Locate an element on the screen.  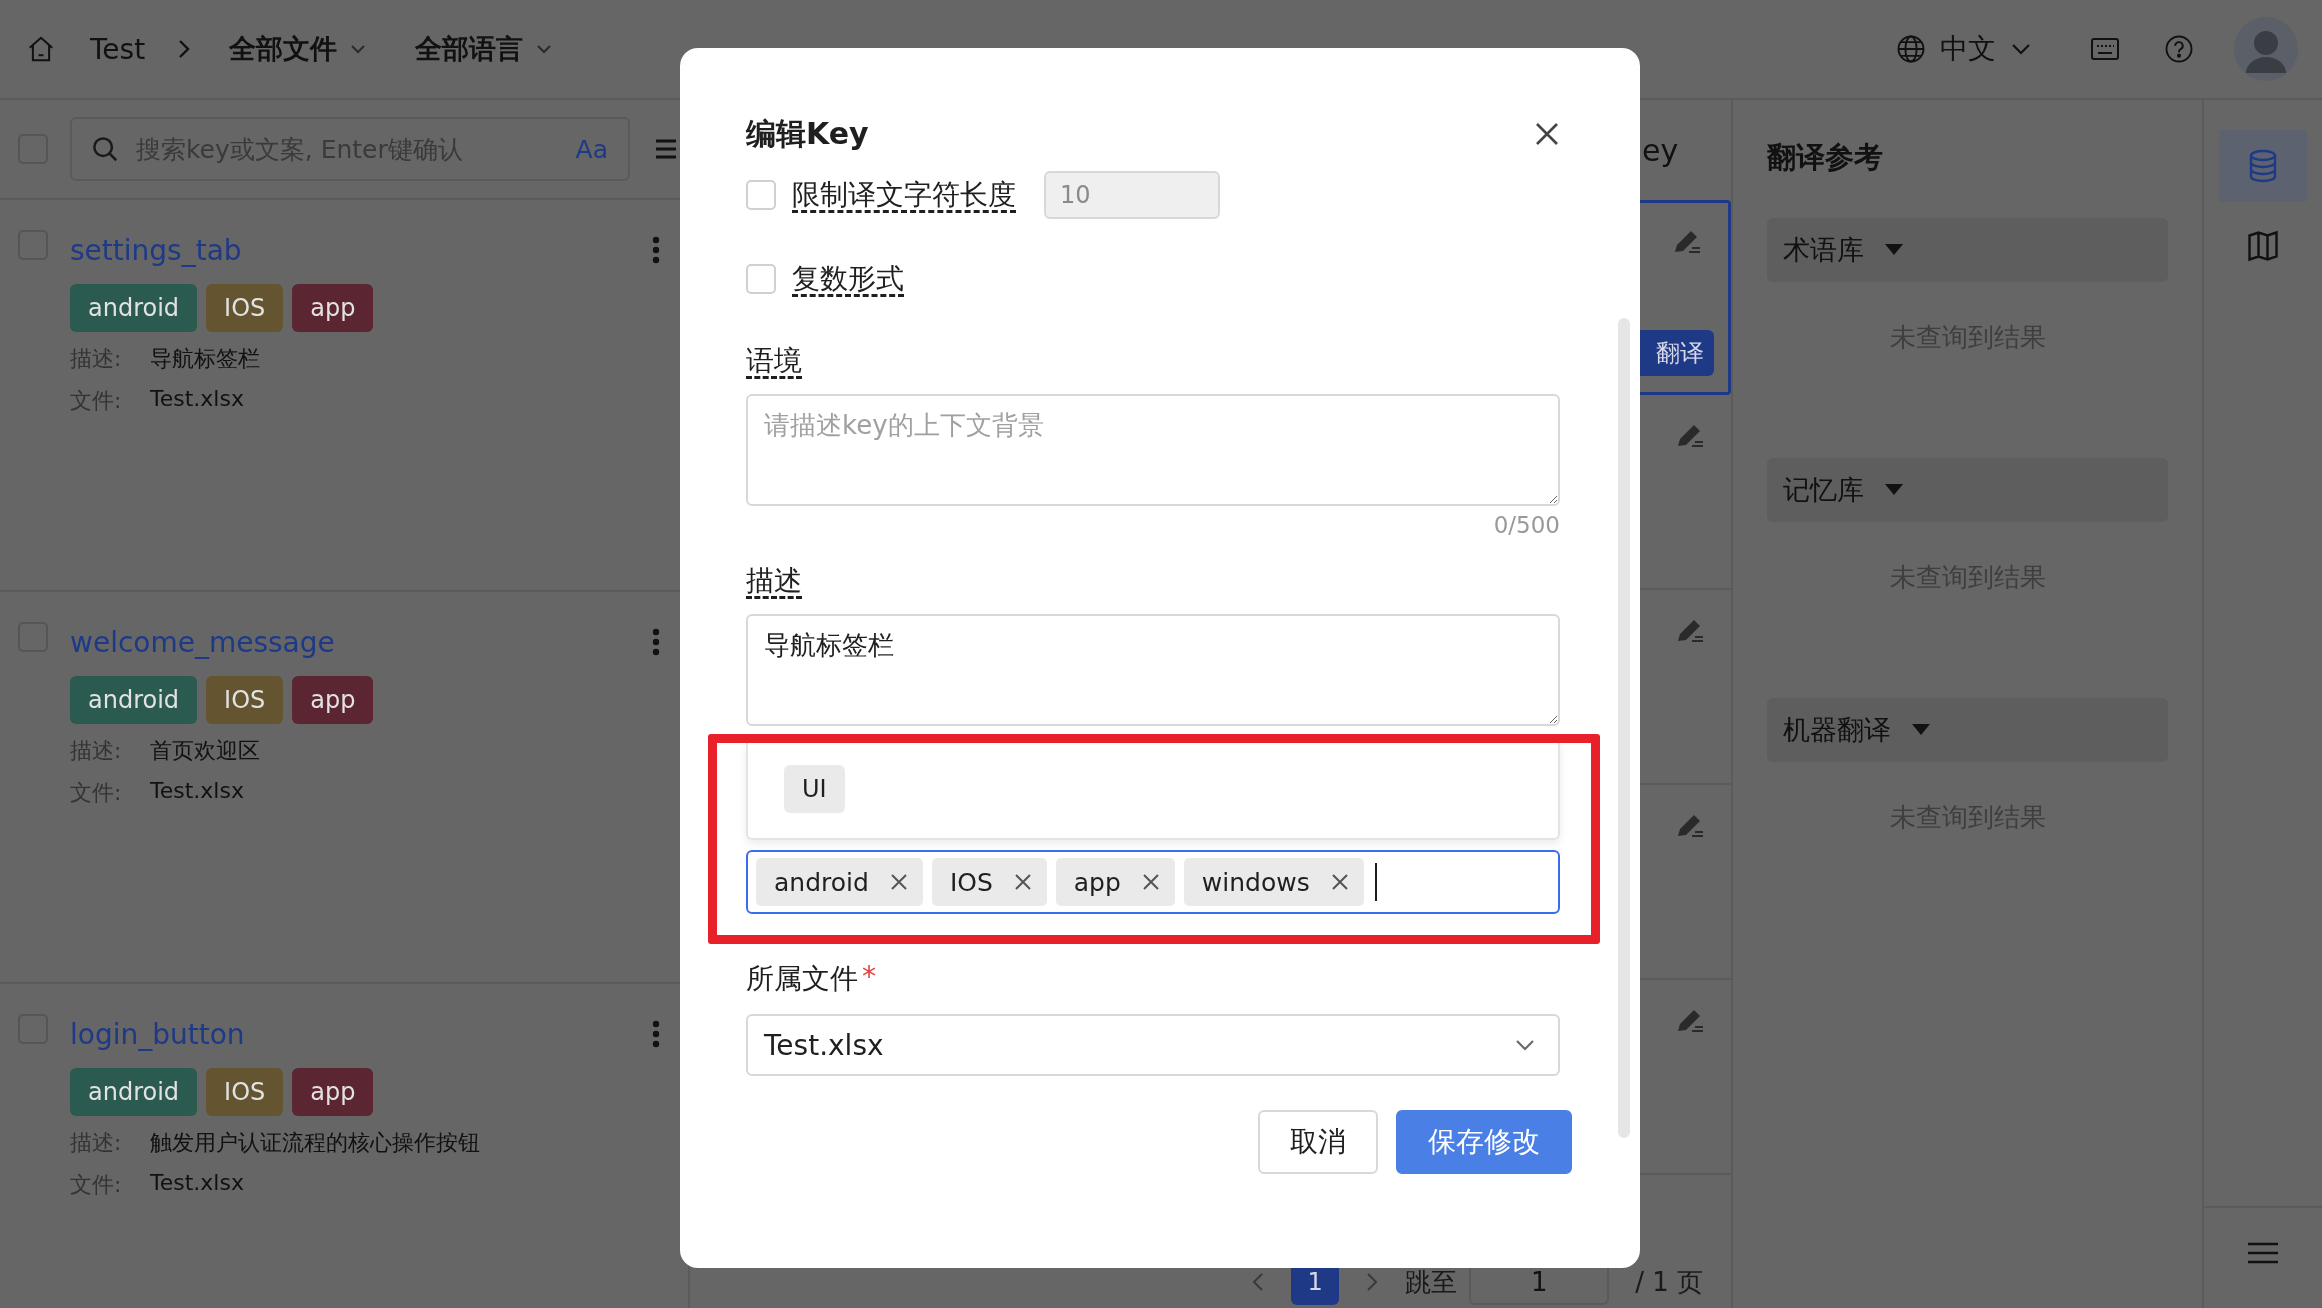
help-icon is located at coordinates (2179, 49).